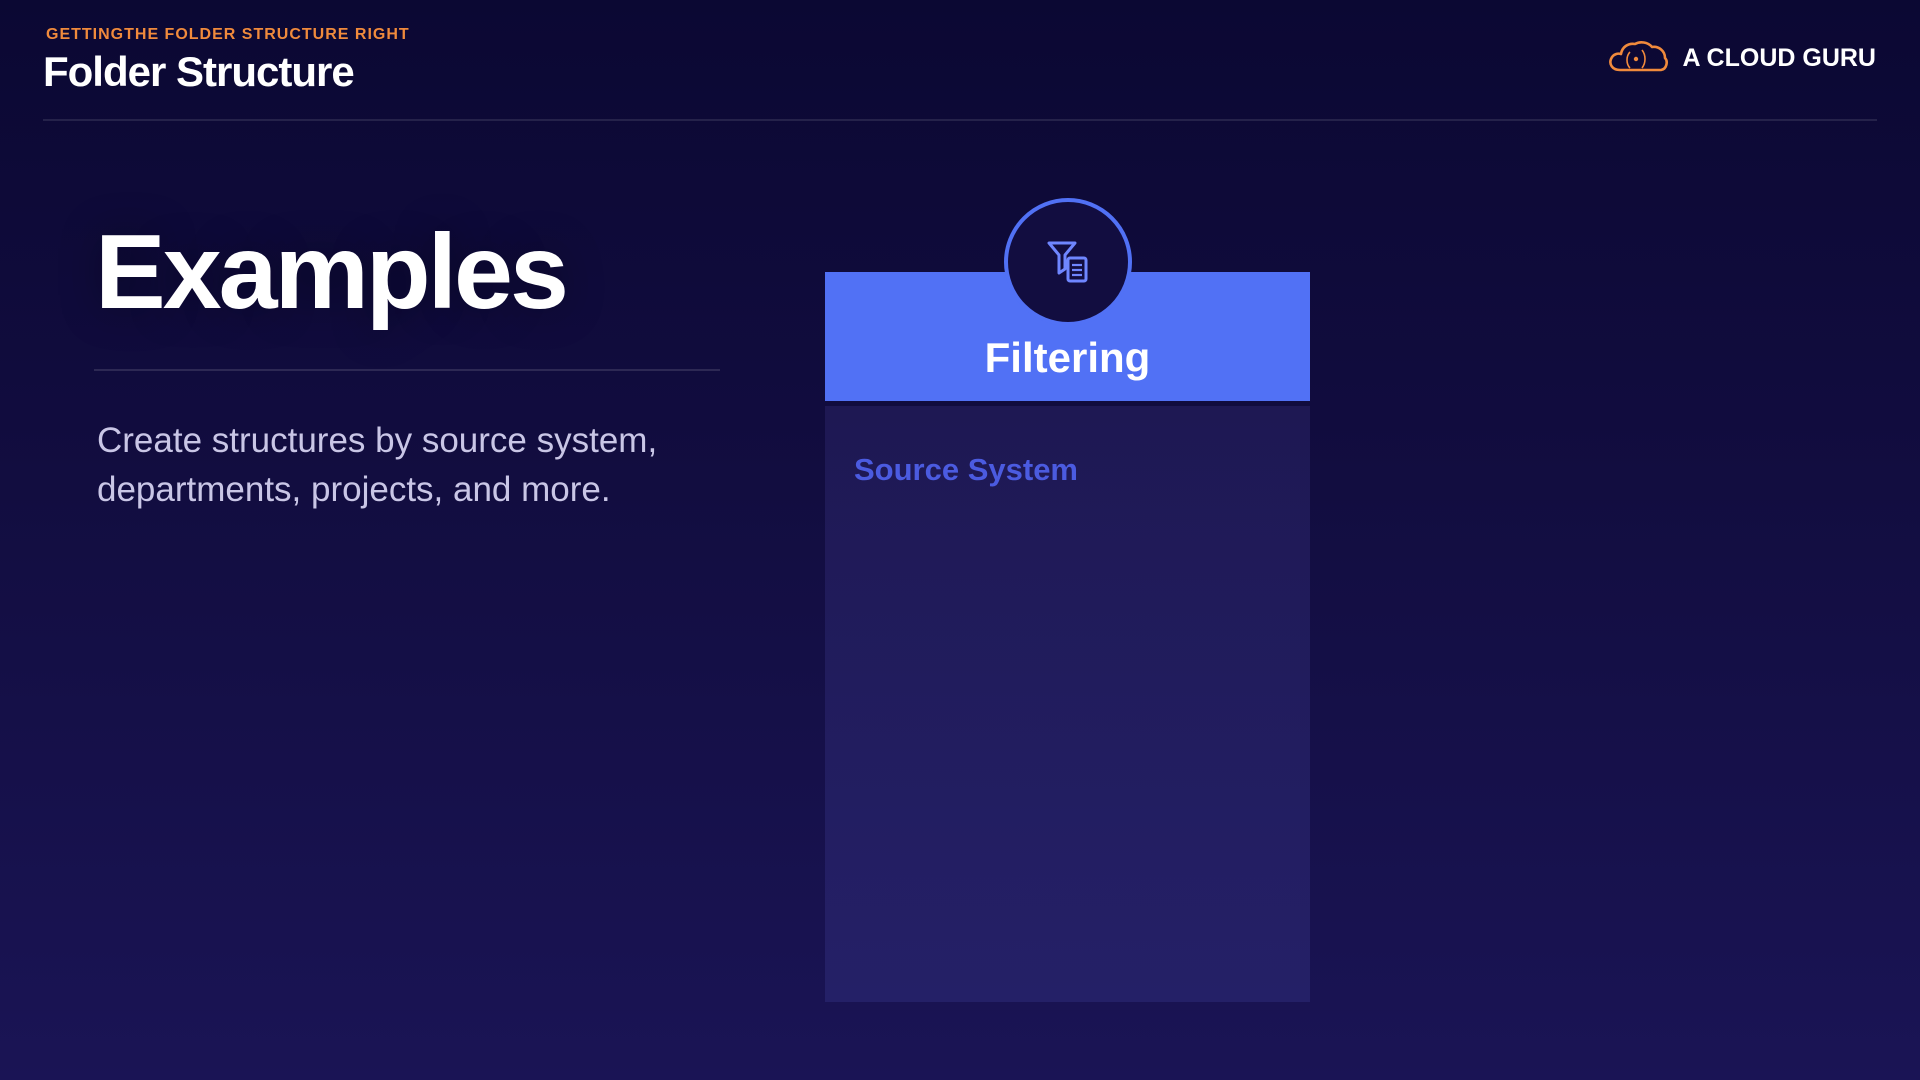 The height and width of the screenshot is (1080, 1920). Describe the element at coordinates (407, 370) in the screenshot. I see `section-divider` at that location.